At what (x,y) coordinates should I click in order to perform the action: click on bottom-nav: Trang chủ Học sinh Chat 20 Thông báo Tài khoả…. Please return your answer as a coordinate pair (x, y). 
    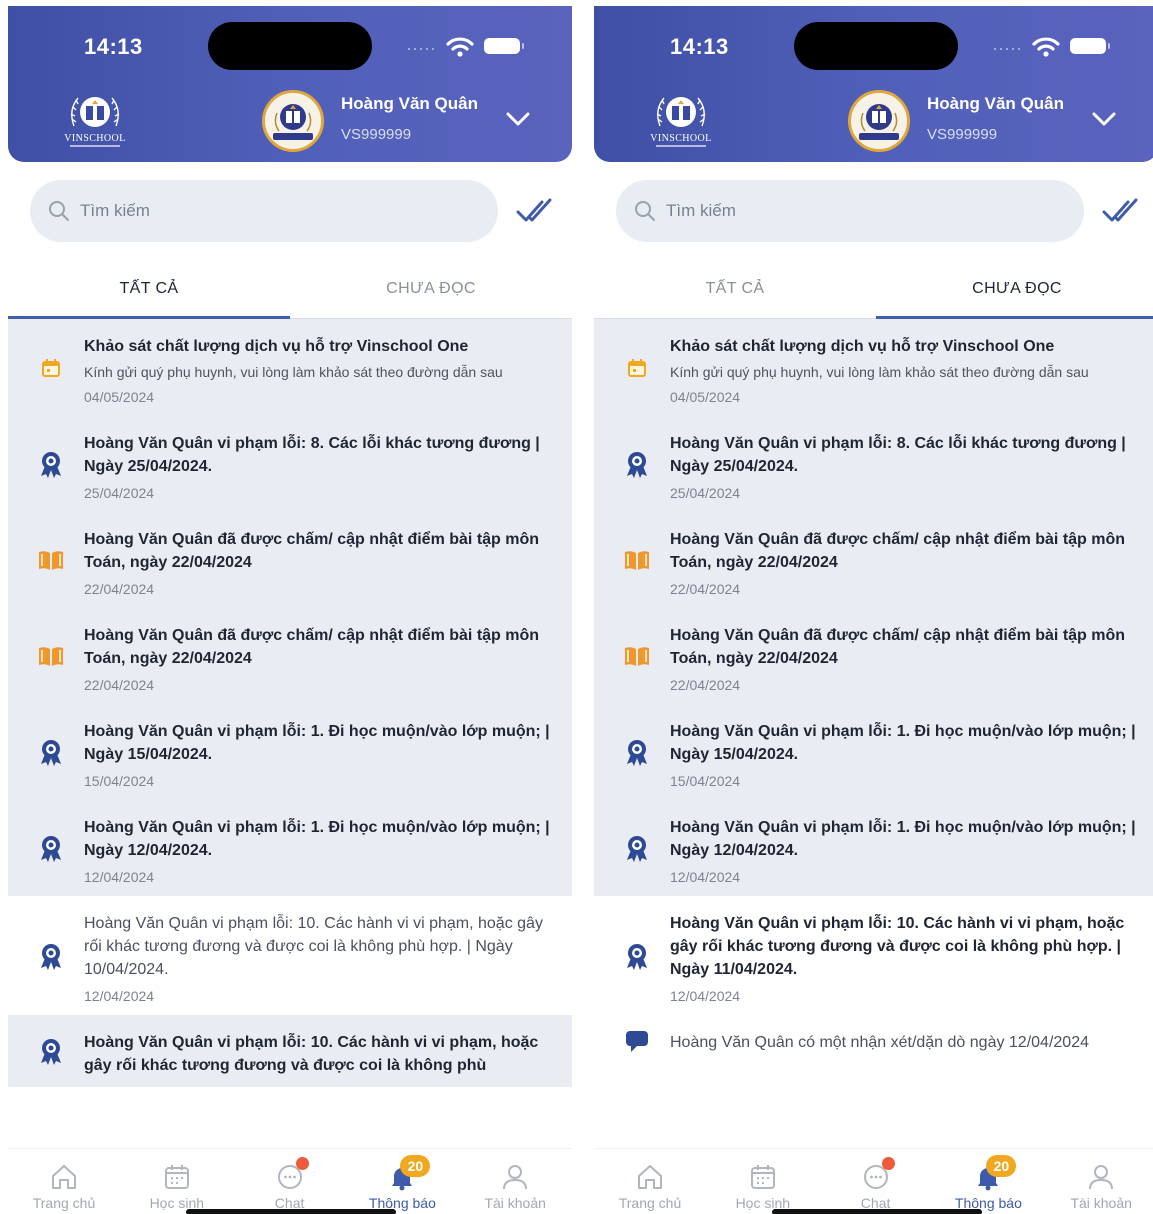
    Looking at the image, I should click on (290, 1181).